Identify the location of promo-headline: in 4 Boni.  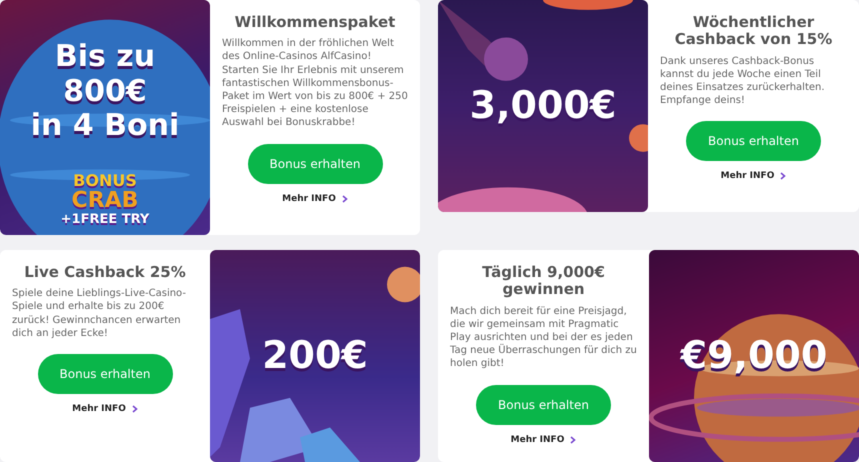
(105, 126).